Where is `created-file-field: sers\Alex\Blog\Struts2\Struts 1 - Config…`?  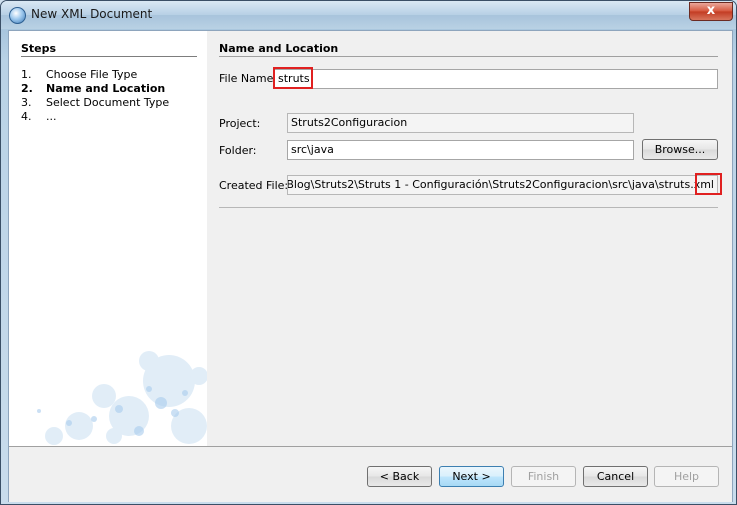
created-file-field: sers\Alex\Blog\Struts2\Struts 1 - Config… is located at coordinates (502, 185).